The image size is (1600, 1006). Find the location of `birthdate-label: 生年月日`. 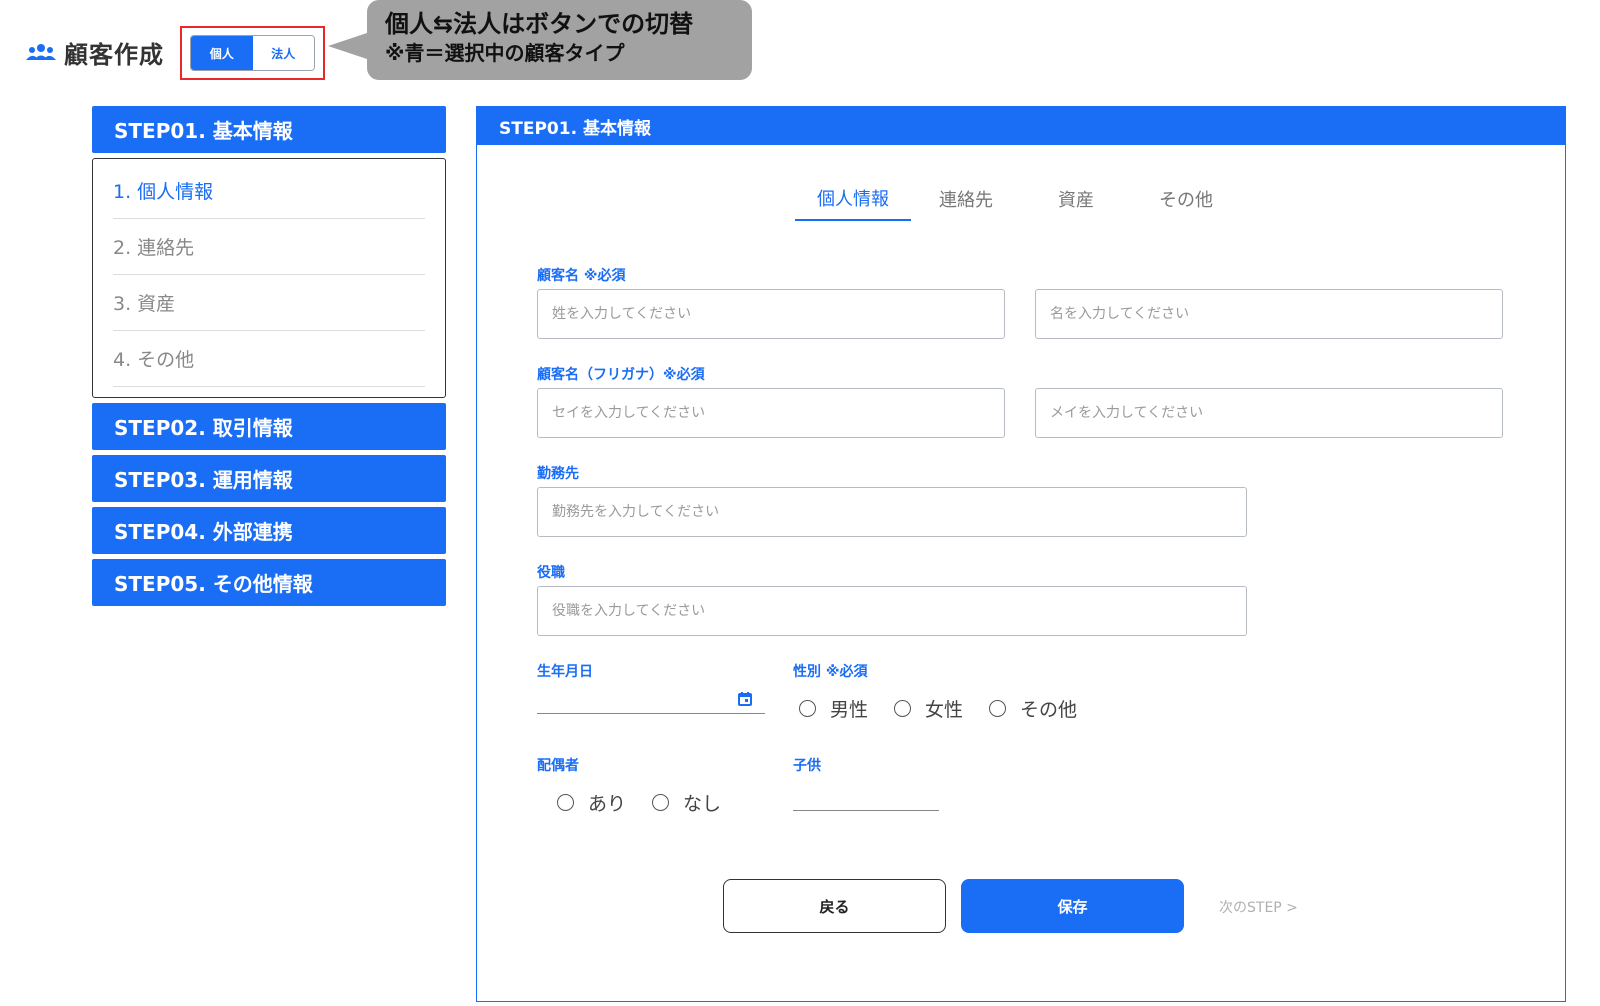

birthdate-label: 生年月日 is located at coordinates (565, 672).